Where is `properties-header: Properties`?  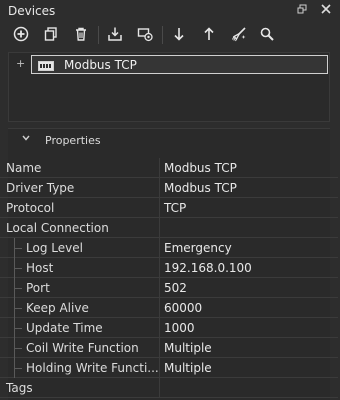
properties-header: Properties is located at coordinates (169, 141).